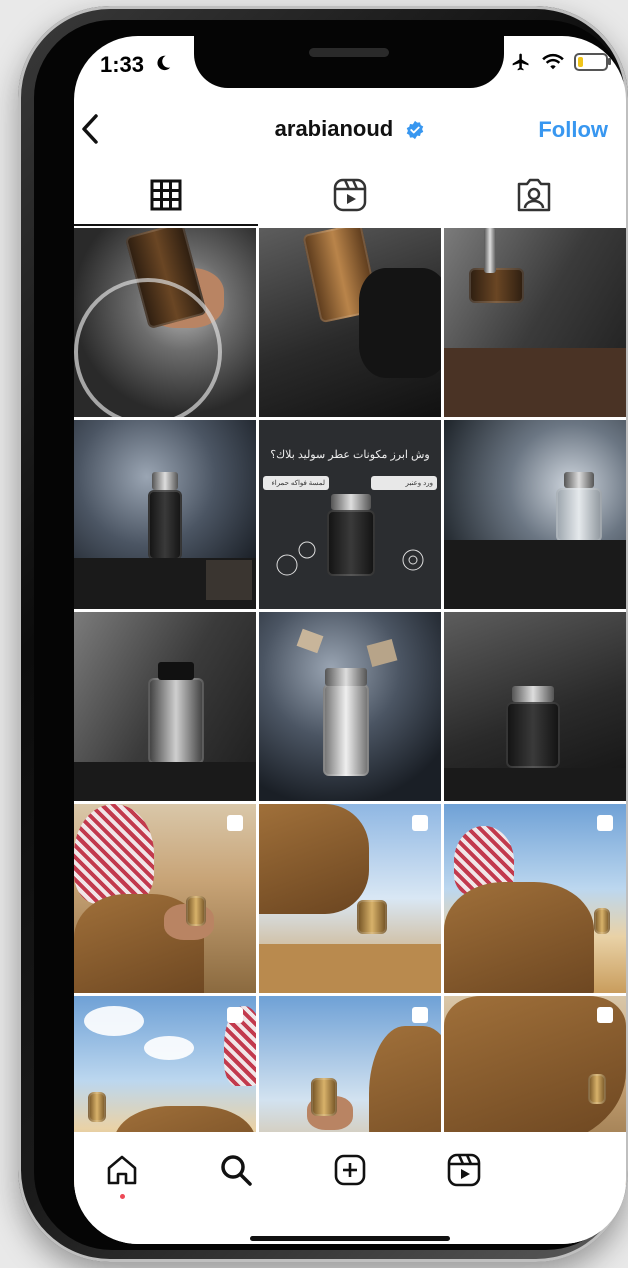 This screenshot has height=1268, width=628. Describe the element at coordinates (573, 130) in the screenshot. I see `follow-button: Follow` at that location.